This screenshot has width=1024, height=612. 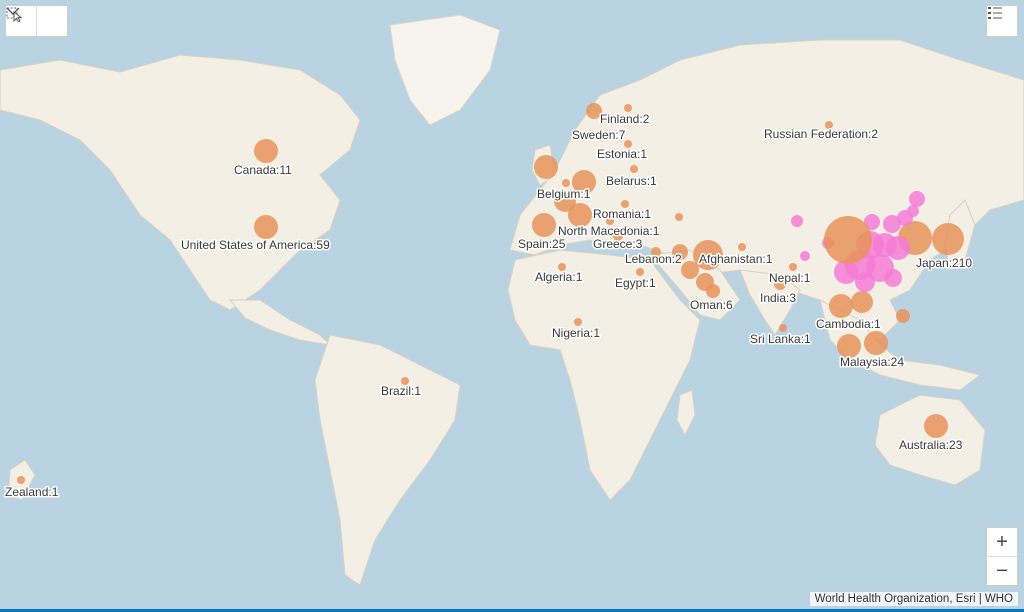 I want to click on philippines-circle, so click(x=903, y=316).